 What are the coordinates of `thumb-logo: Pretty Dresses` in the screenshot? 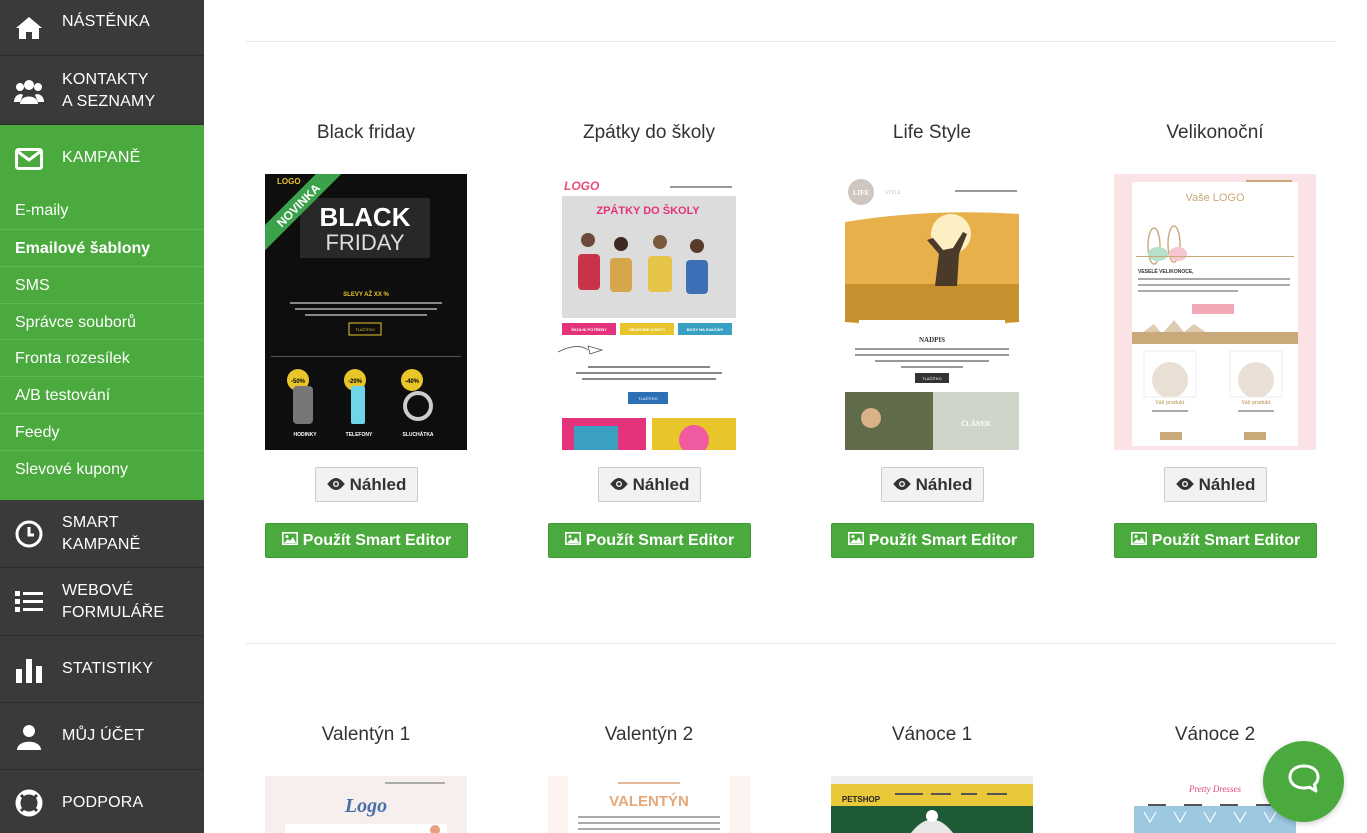 It's located at (1215, 789).